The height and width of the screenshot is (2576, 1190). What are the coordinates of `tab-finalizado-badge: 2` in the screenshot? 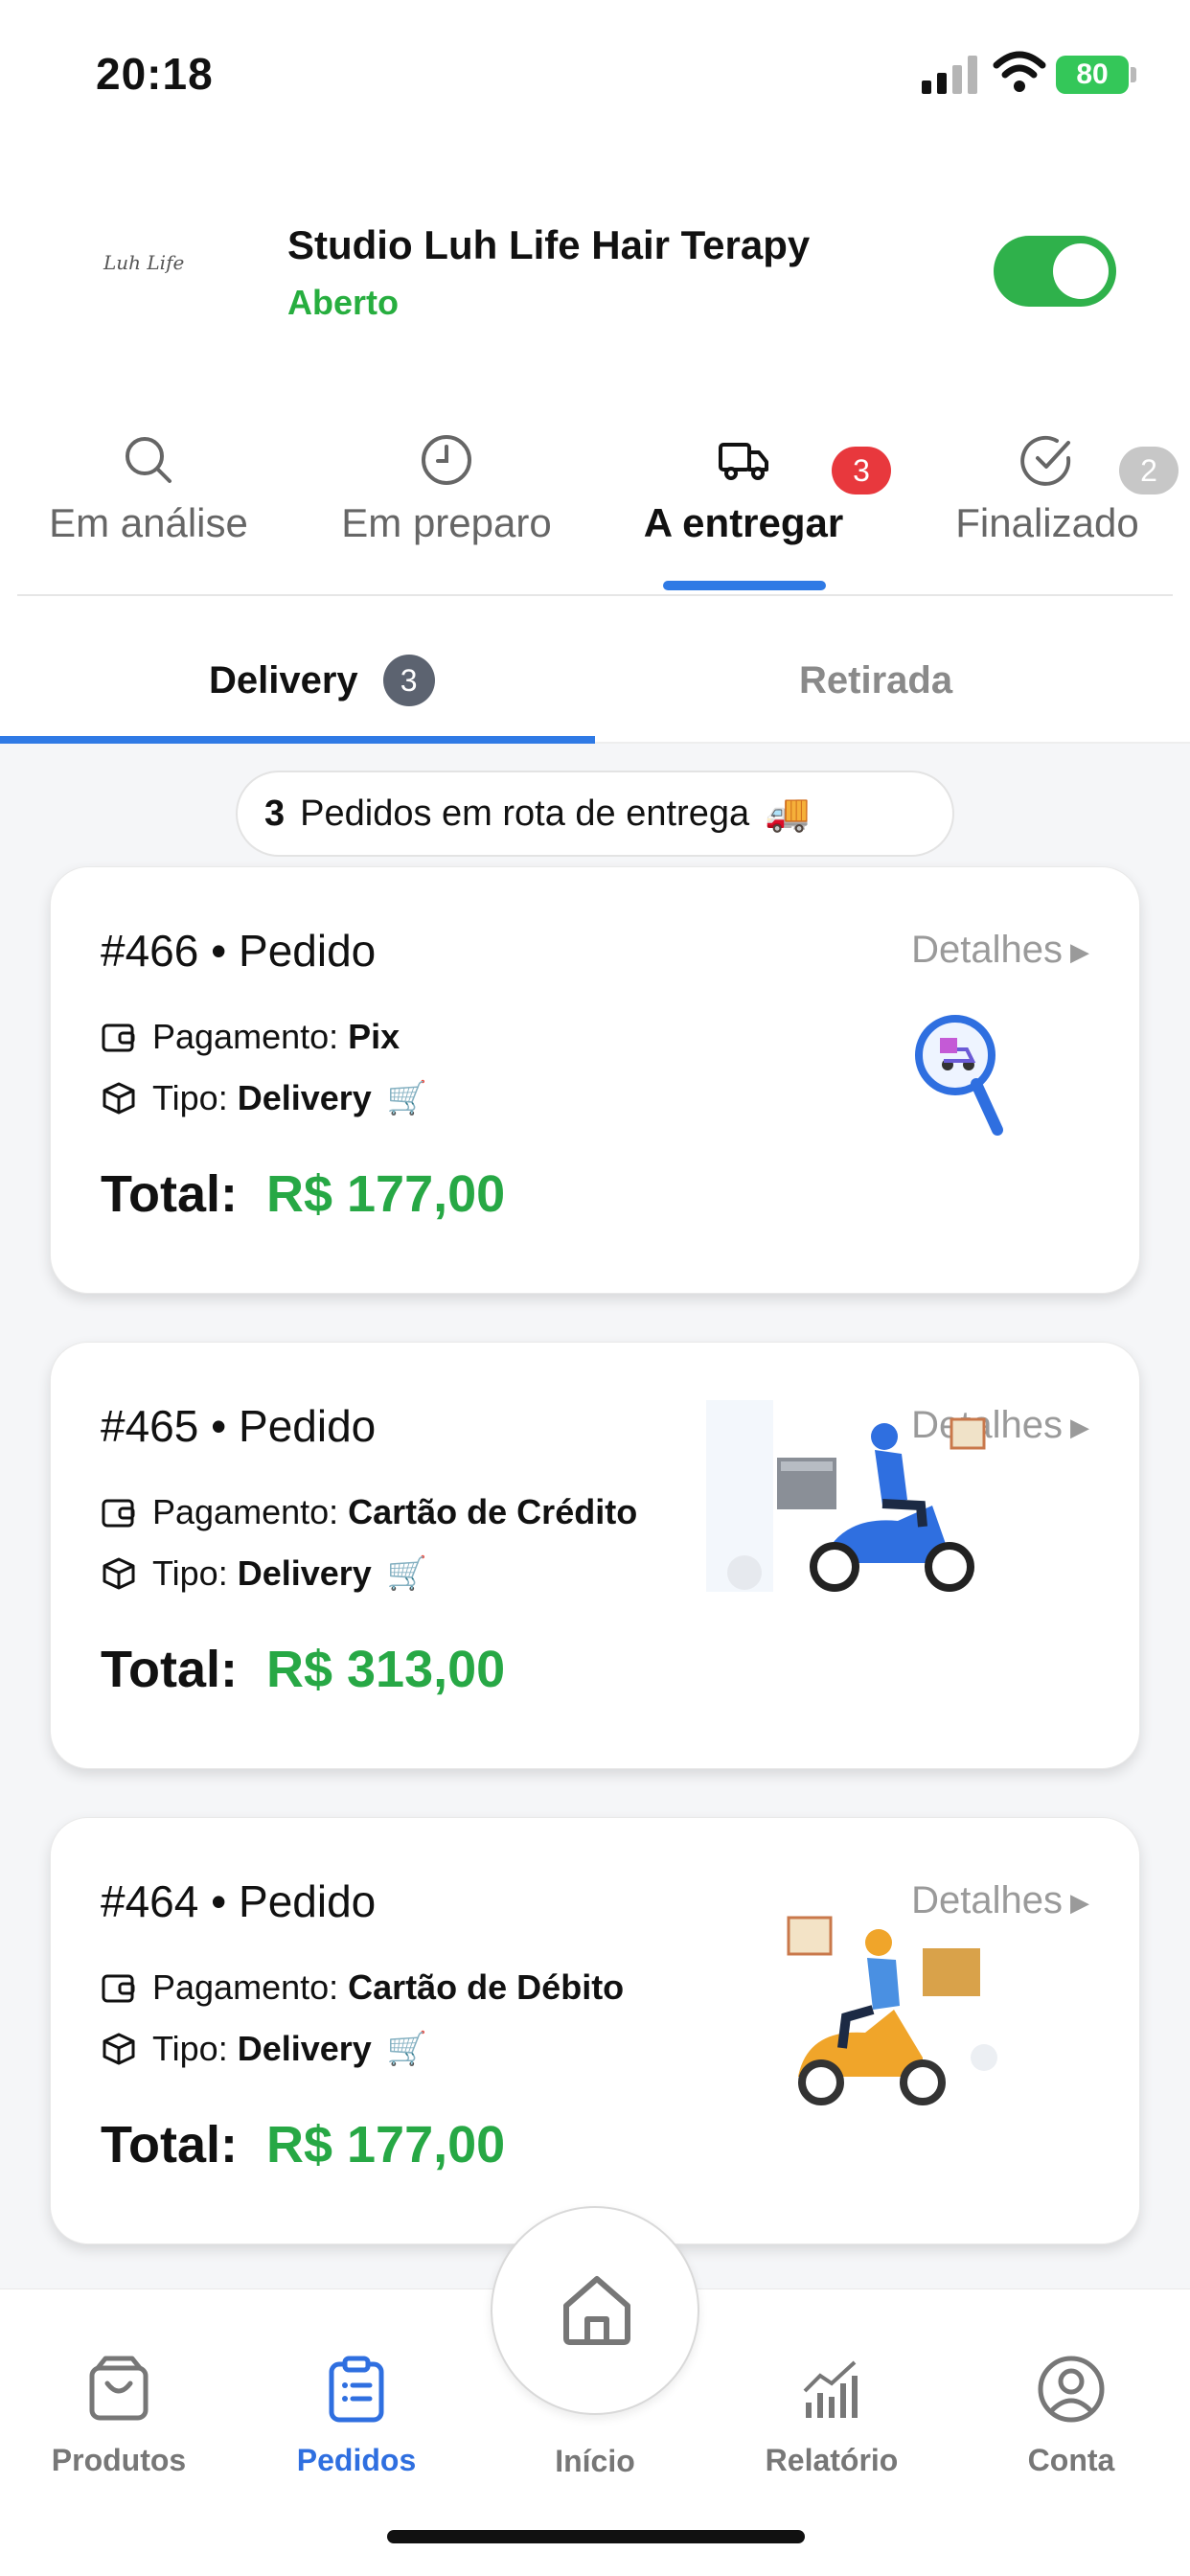 It's located at (1149, 470).